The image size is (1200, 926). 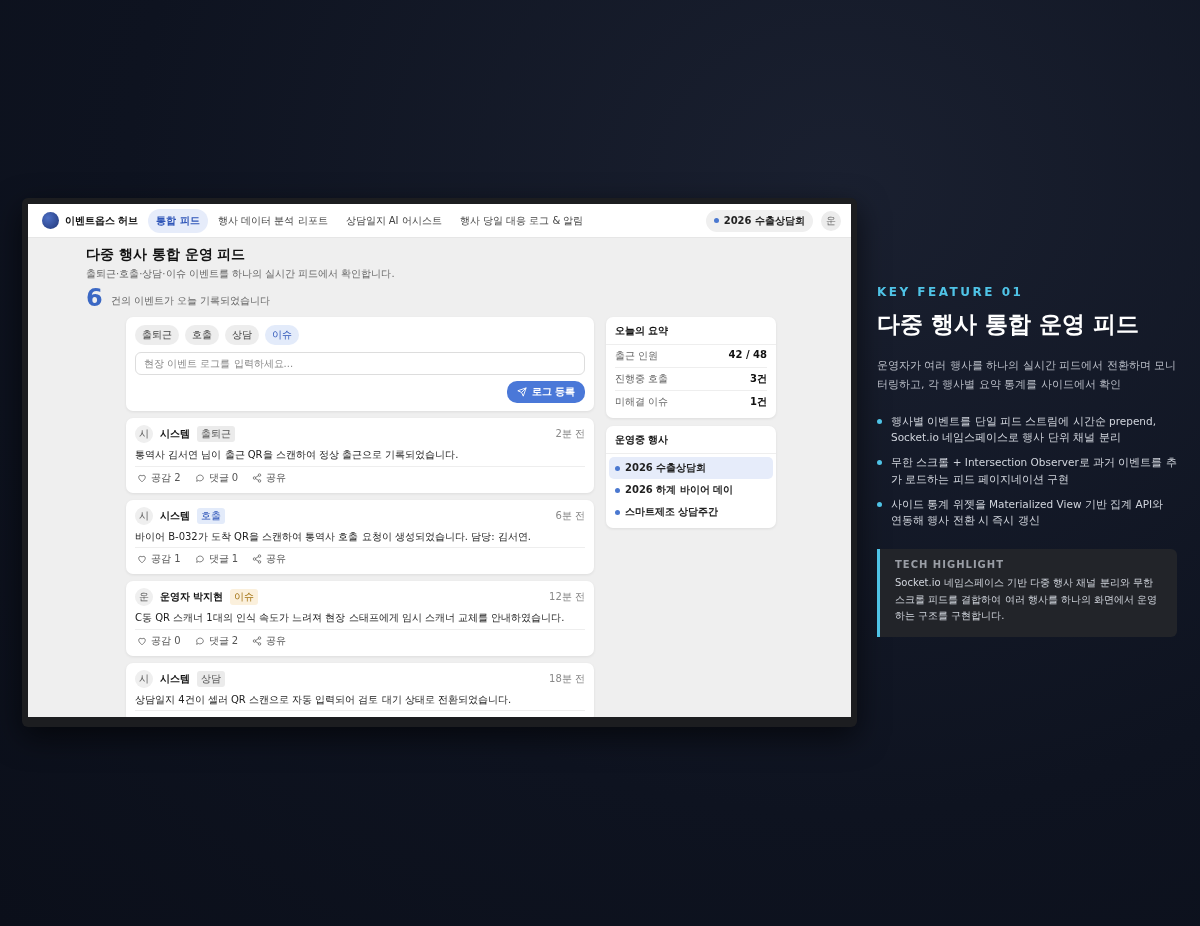 I want to click on submit-button: 로그 등록, so click(x=545, y=392).